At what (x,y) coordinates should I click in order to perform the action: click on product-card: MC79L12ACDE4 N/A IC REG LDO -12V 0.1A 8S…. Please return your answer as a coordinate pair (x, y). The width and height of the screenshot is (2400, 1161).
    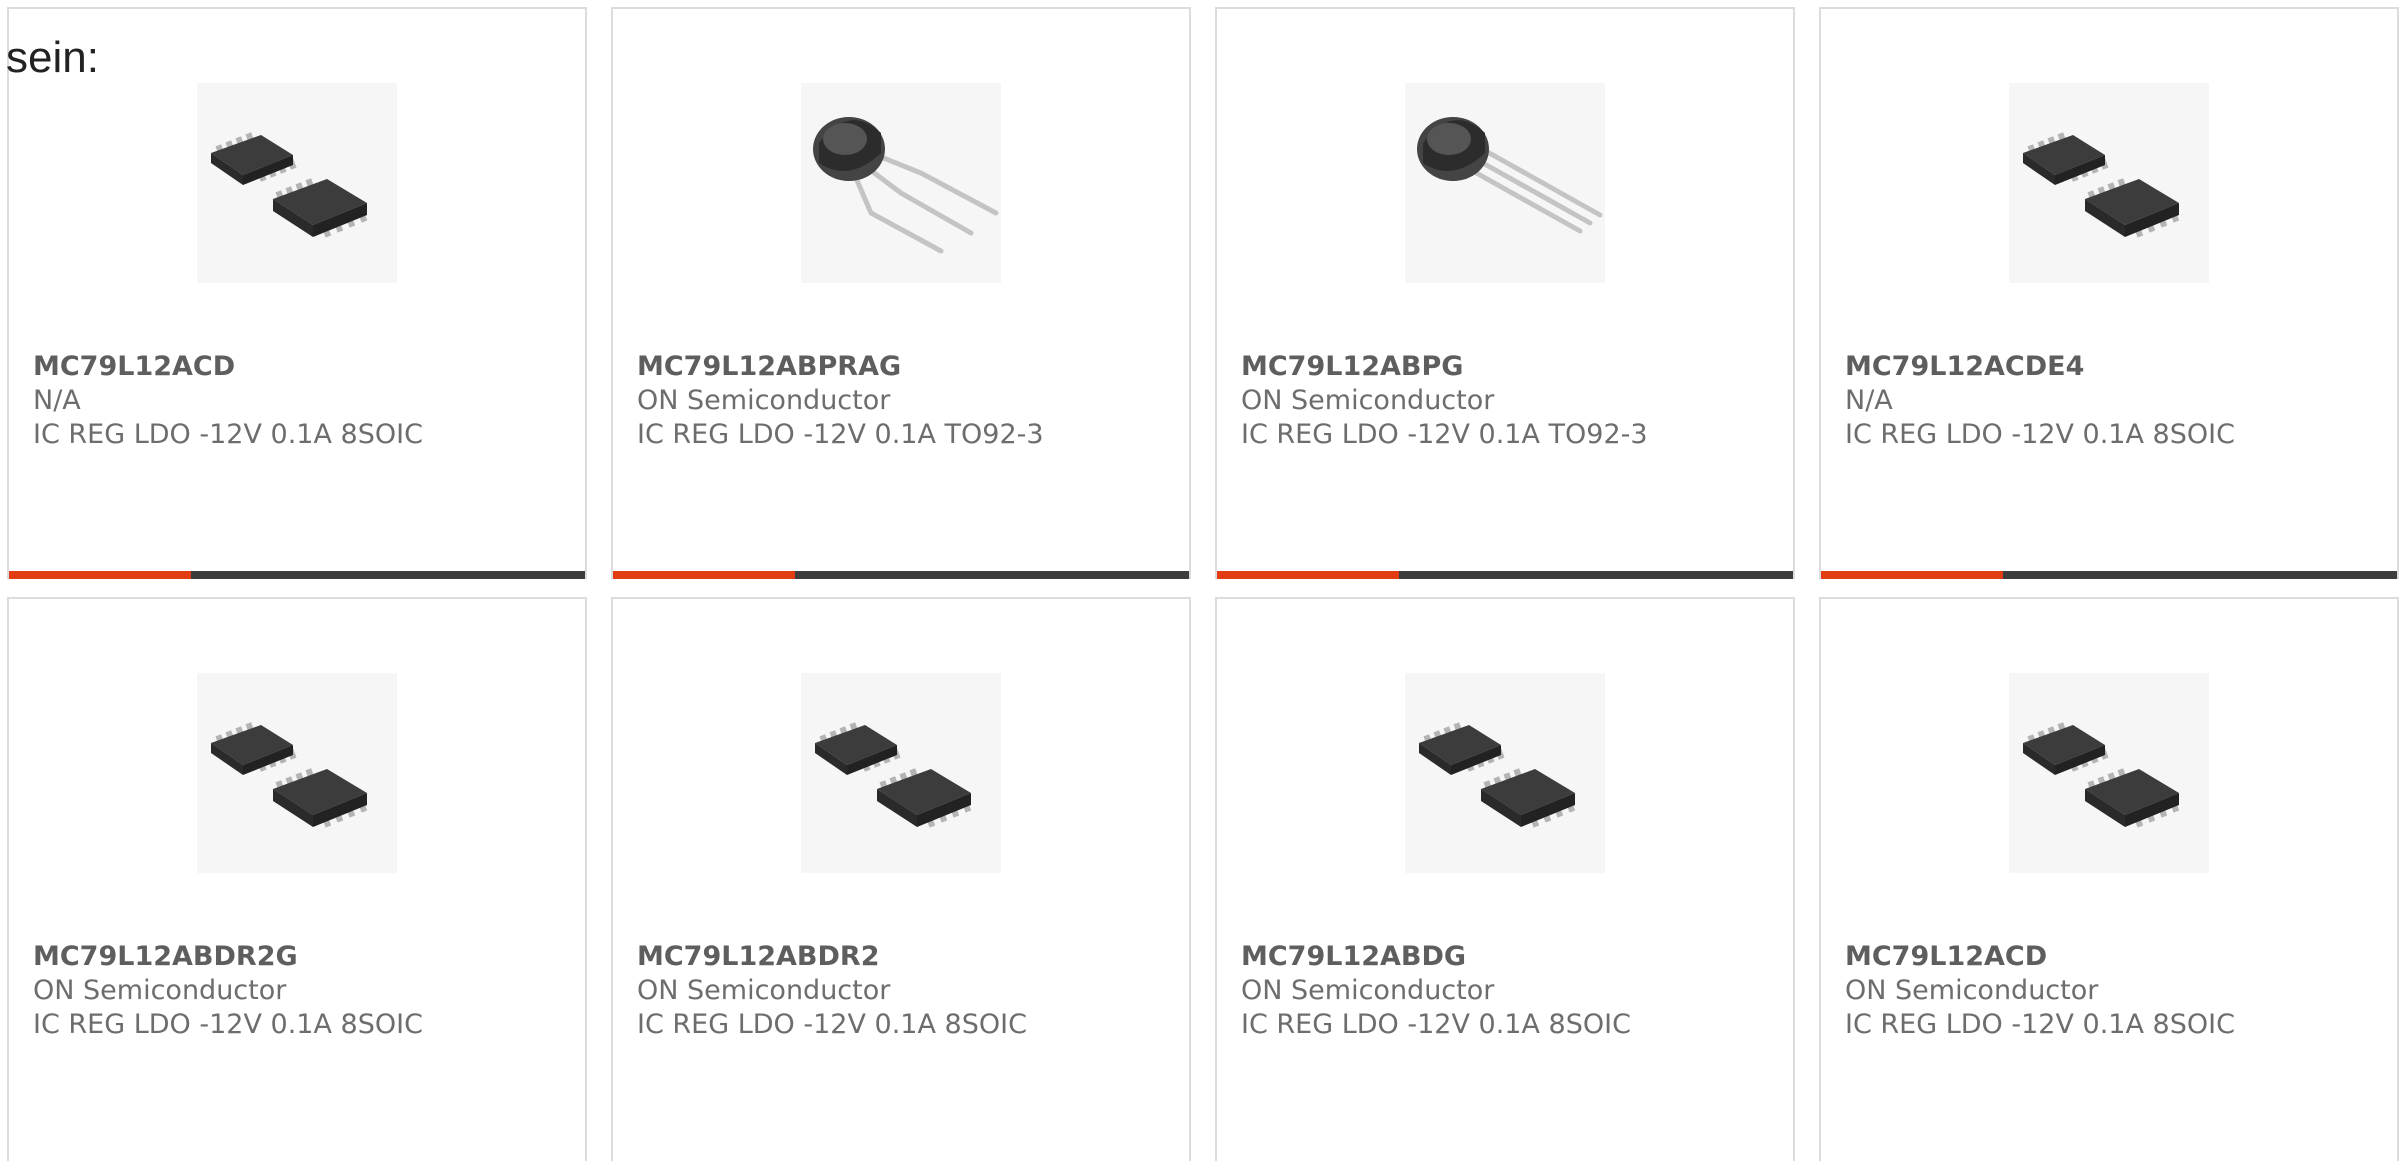
    Looking at the image, I should click on (2109, 293).